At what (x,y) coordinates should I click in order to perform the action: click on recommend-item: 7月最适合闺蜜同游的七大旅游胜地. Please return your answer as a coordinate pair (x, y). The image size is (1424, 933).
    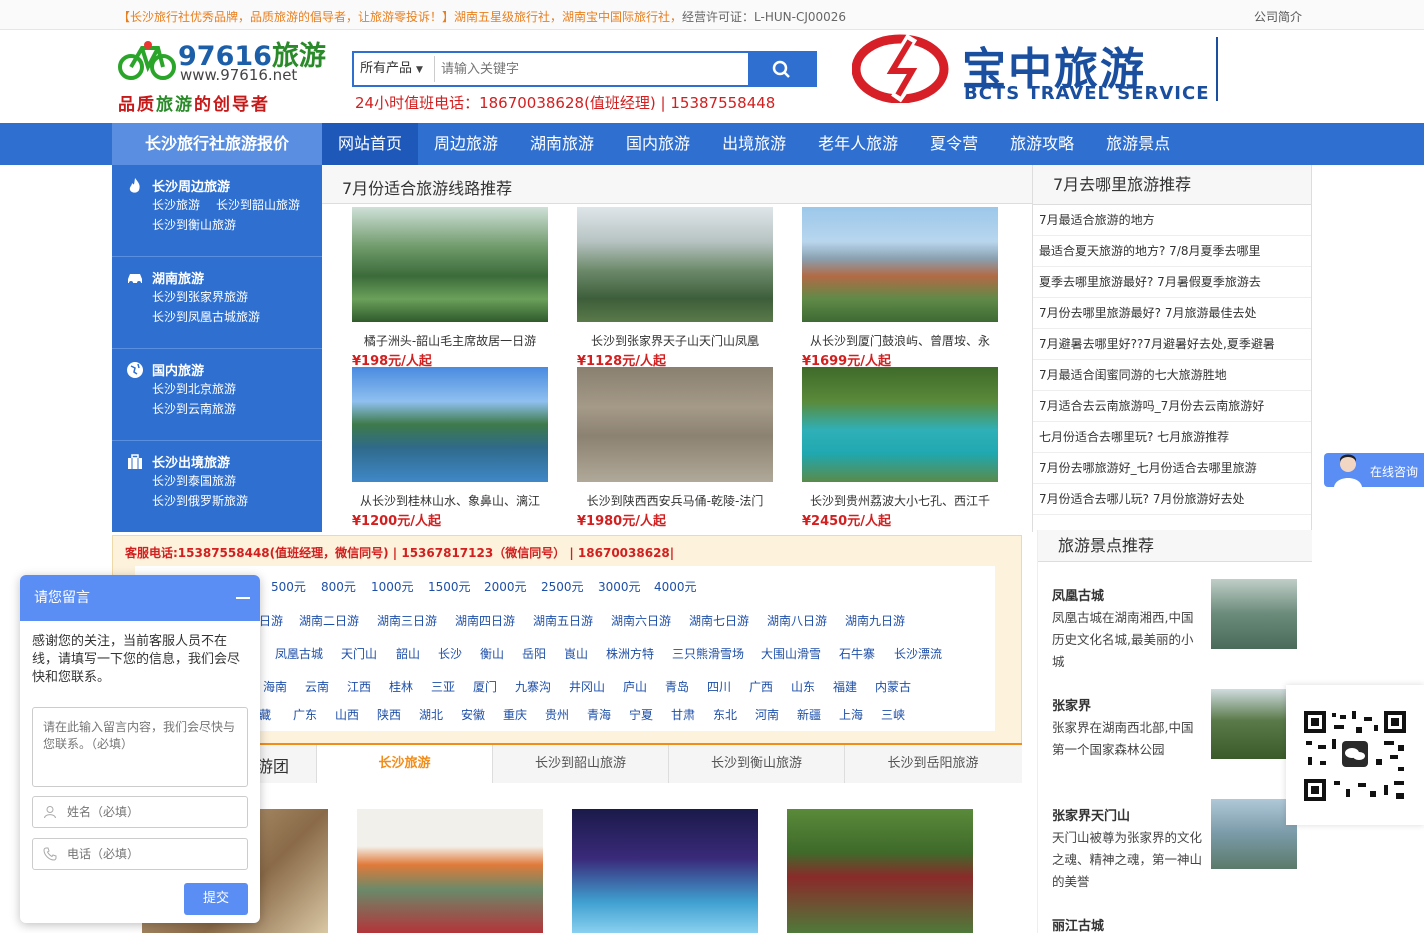
    Looking at the image, I should click on (1172, 375).